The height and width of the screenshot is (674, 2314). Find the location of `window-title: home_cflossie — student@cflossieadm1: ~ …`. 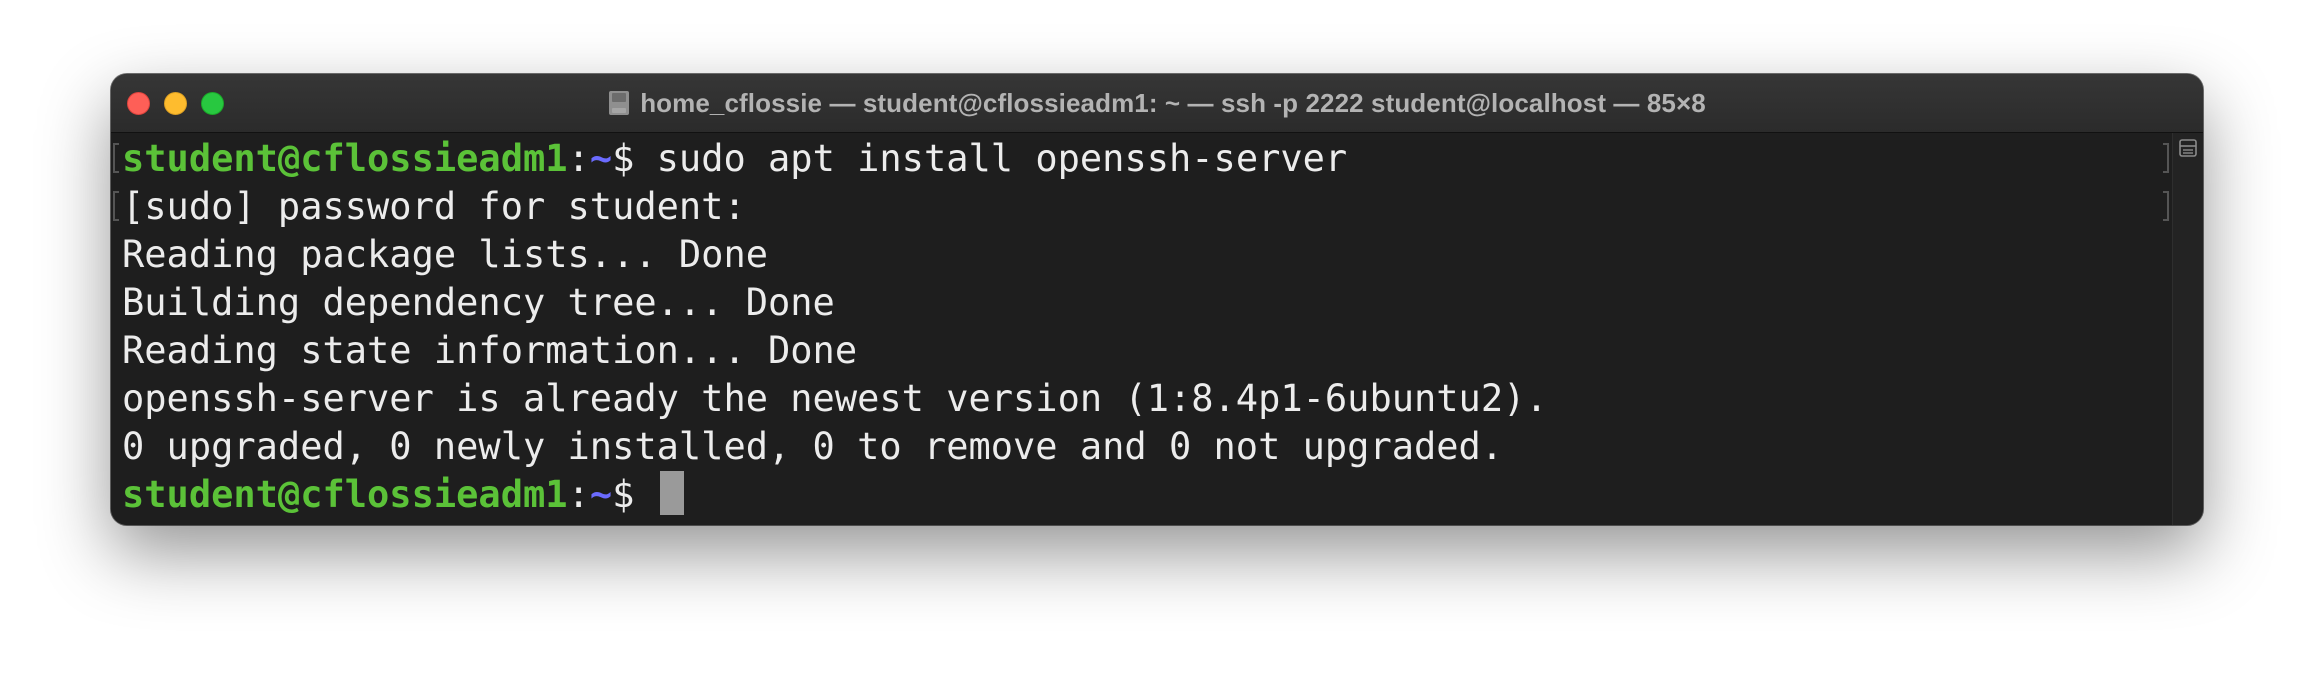

window-title: home_cflossie — student@cflossieadm1: ~ … is located at coordinates (1173, 102).